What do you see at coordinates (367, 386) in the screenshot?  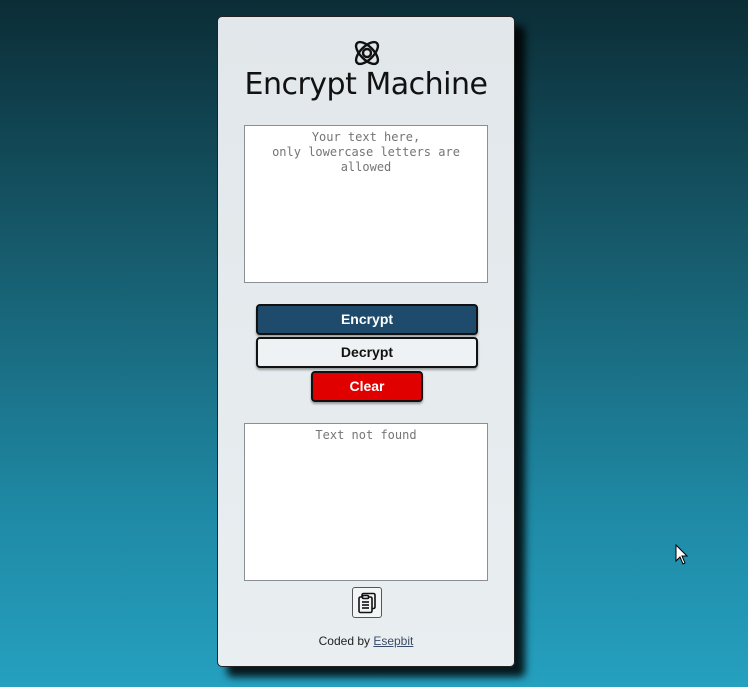 I see `clear-button: Clear` at bounding box center [367, 386].